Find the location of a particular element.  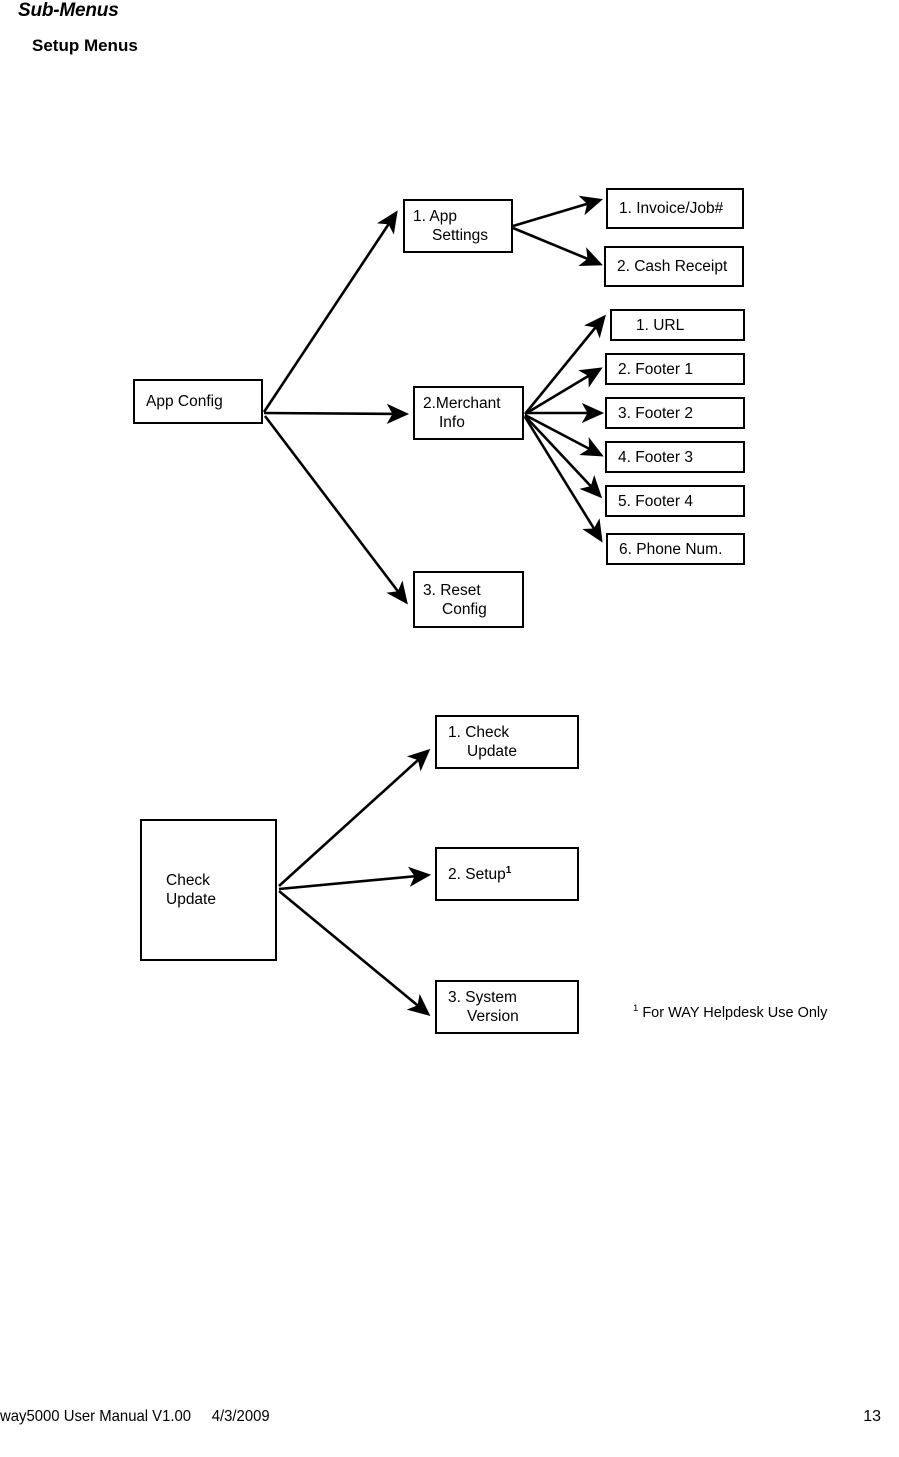

node-label: 3. Footer 2 is located at coordinates (655, 413).